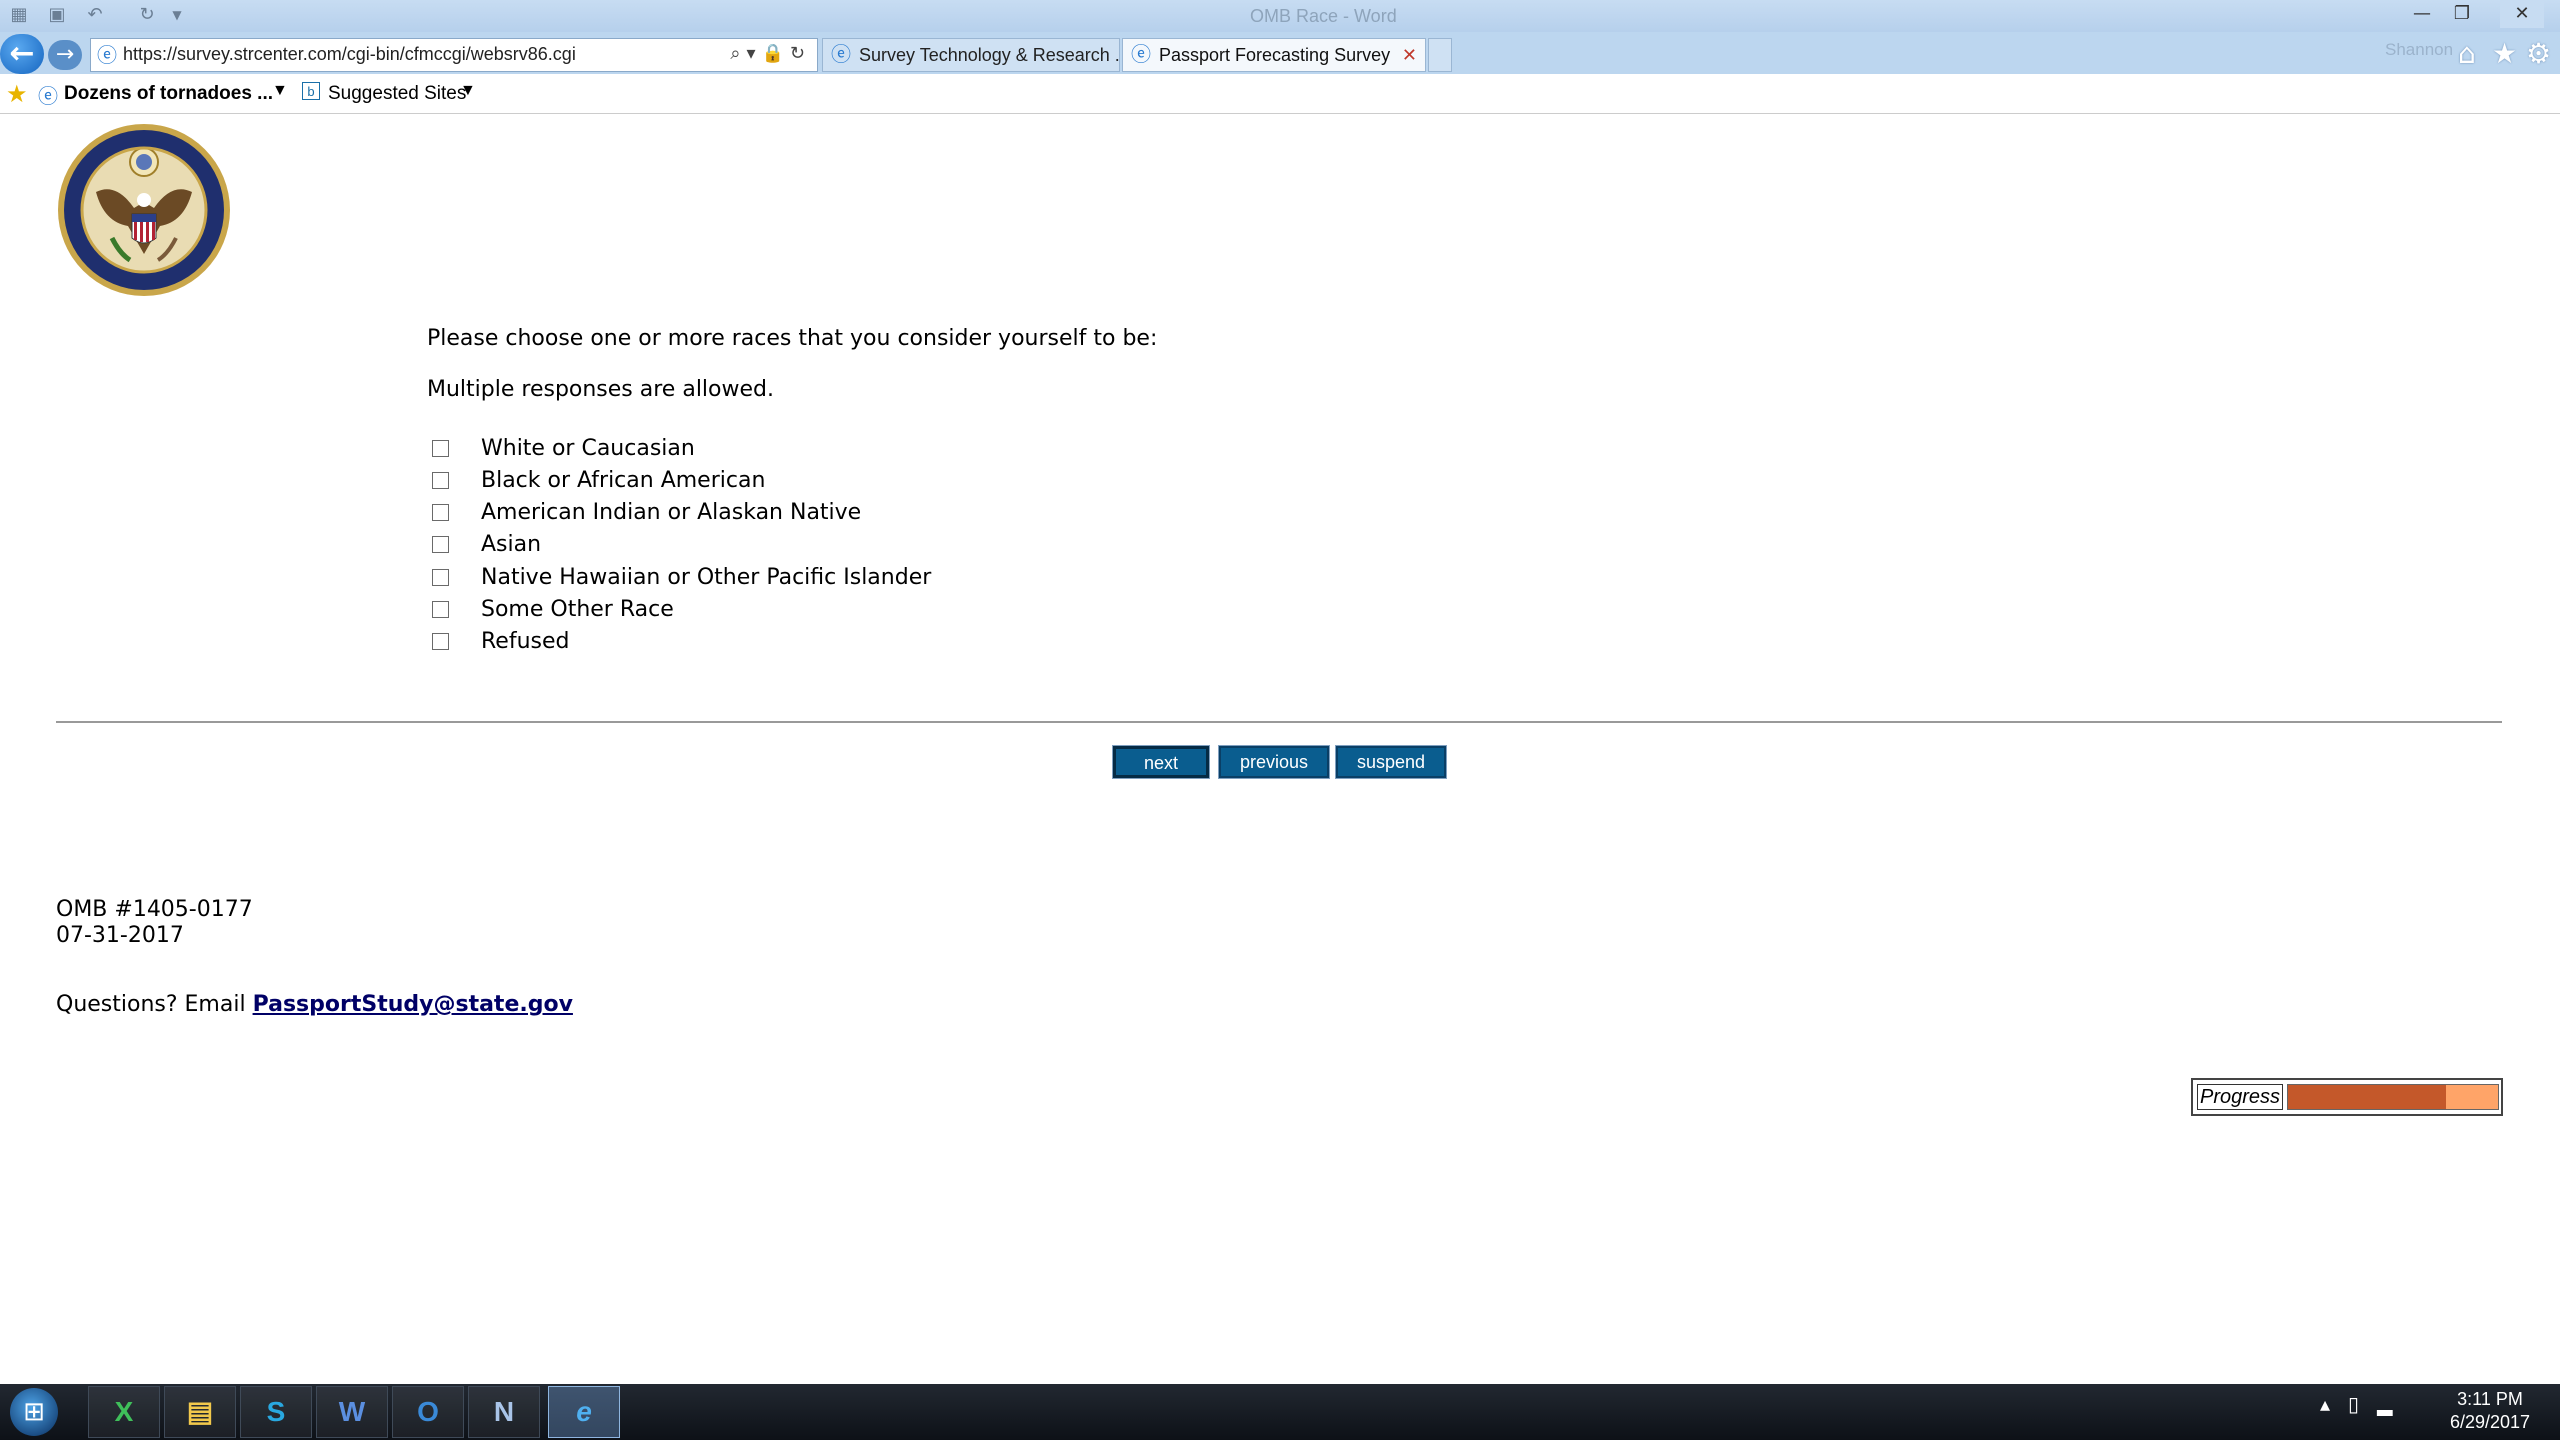 Image resolution: width=2560 pixels, height=1440 pixels. Describe the element at coordinates (2362, 1404) in the screenshot. I see `device-icon: ▯` at that location.